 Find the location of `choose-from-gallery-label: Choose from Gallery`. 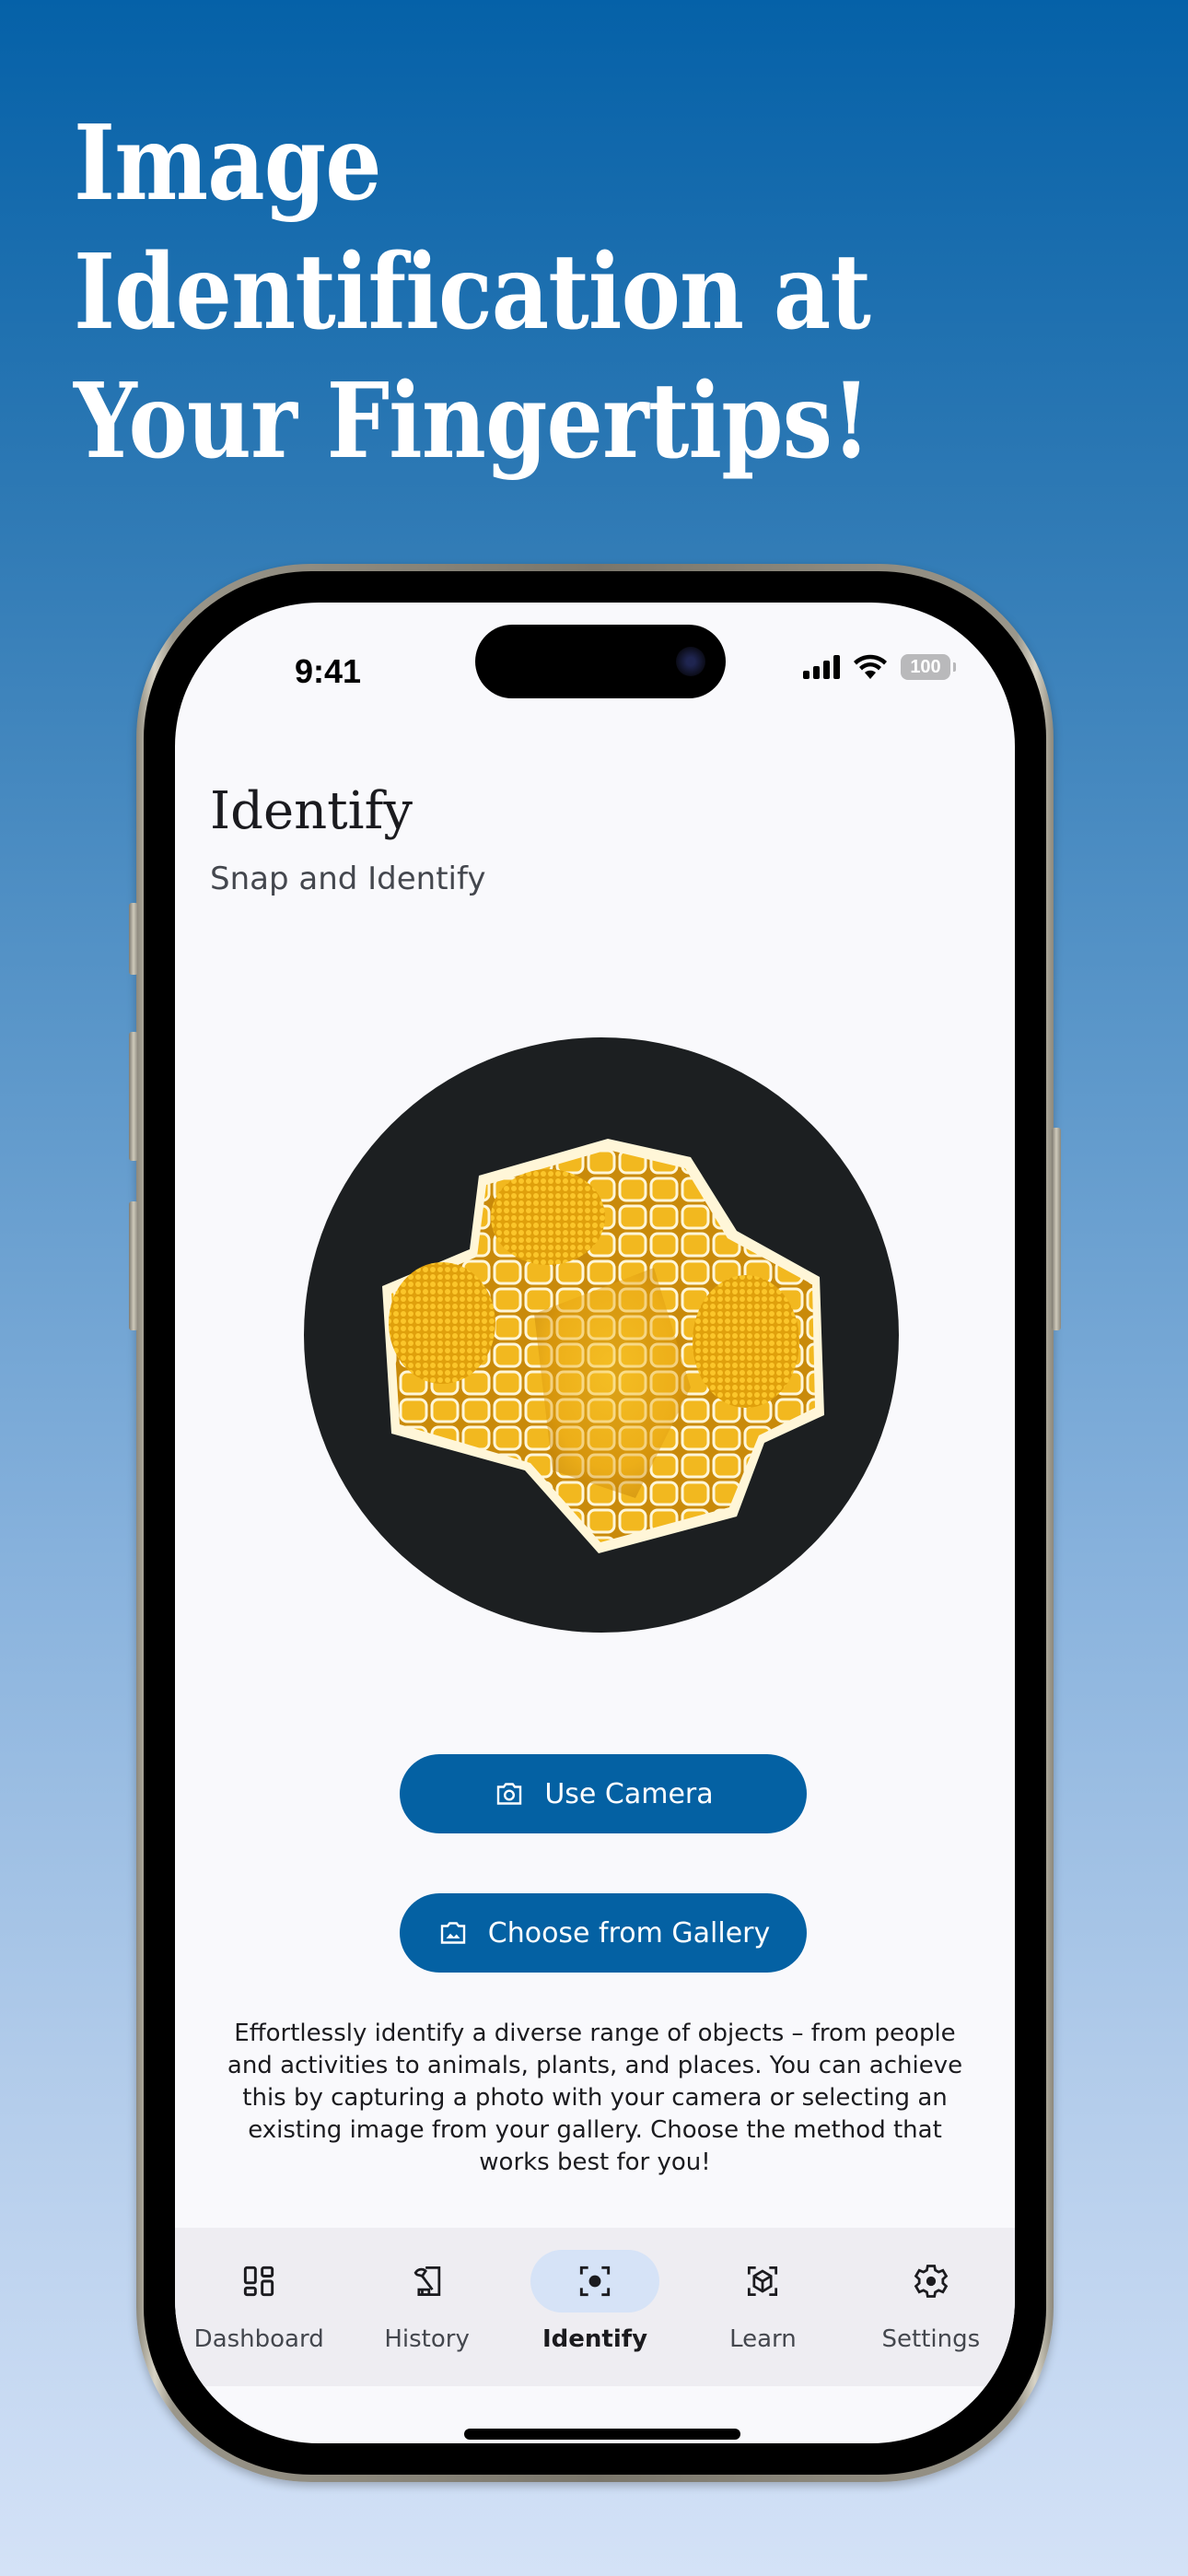

choose-from-gallery-label: Choose from Gallery is located at coordinates (629, 1933).